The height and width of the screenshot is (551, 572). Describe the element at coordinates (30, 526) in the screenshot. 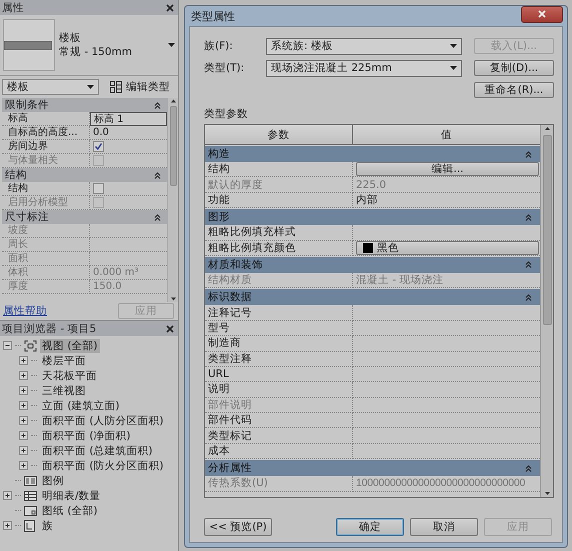

I see `family-icon` at that location.